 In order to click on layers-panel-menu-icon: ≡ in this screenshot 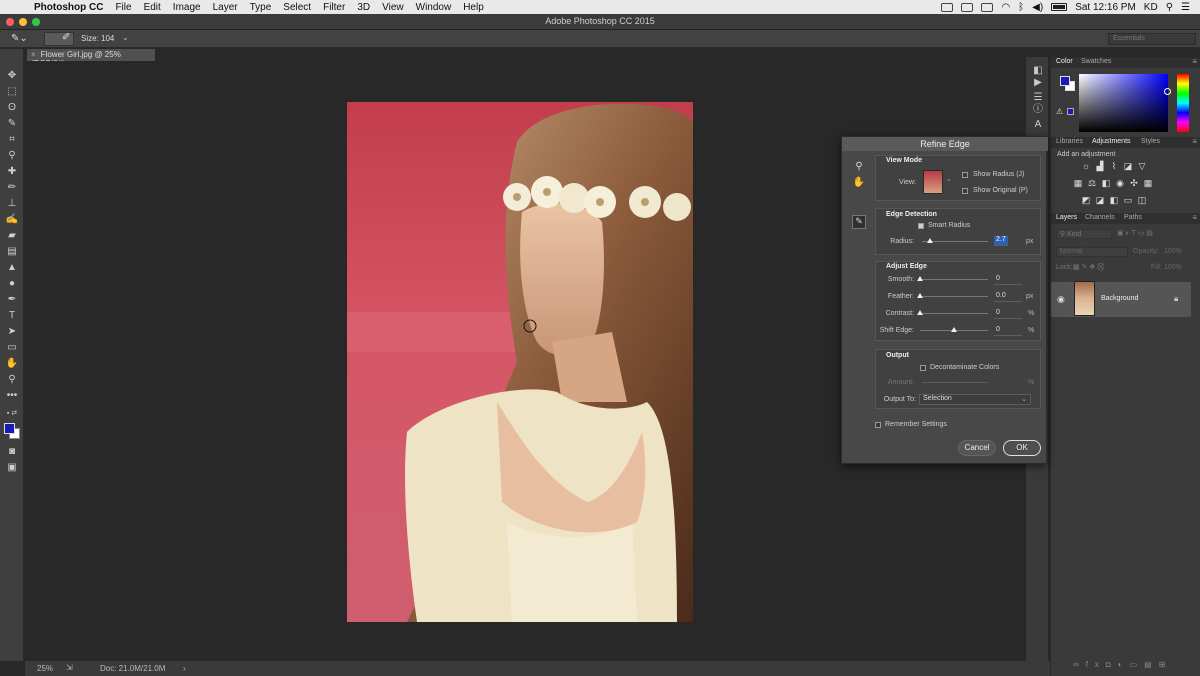, I will do `click(1194, 217)`.